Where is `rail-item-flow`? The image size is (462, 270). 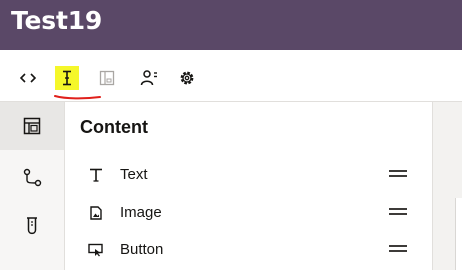 rail-item-flow is located at coordinates (32, 178).